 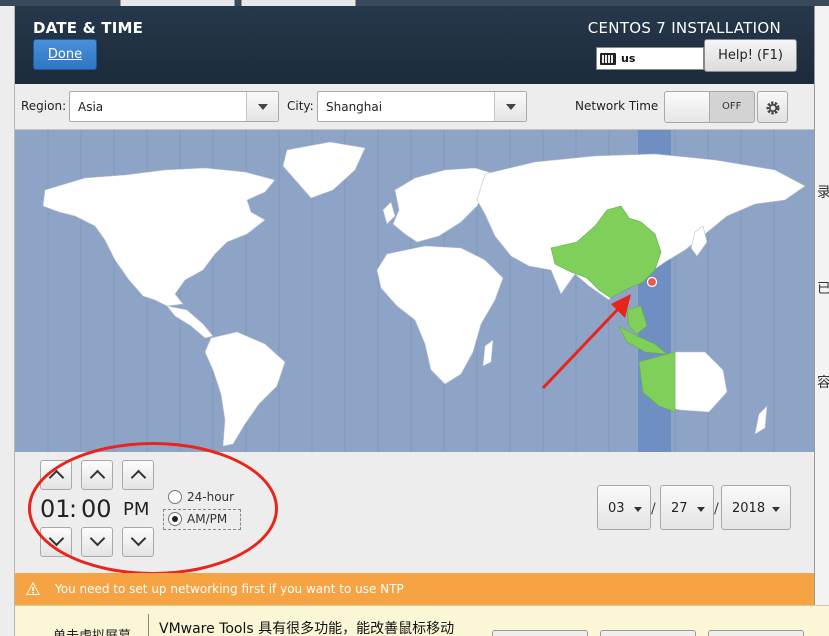 I want to click on gear-icon, so click(x=773, y=108).